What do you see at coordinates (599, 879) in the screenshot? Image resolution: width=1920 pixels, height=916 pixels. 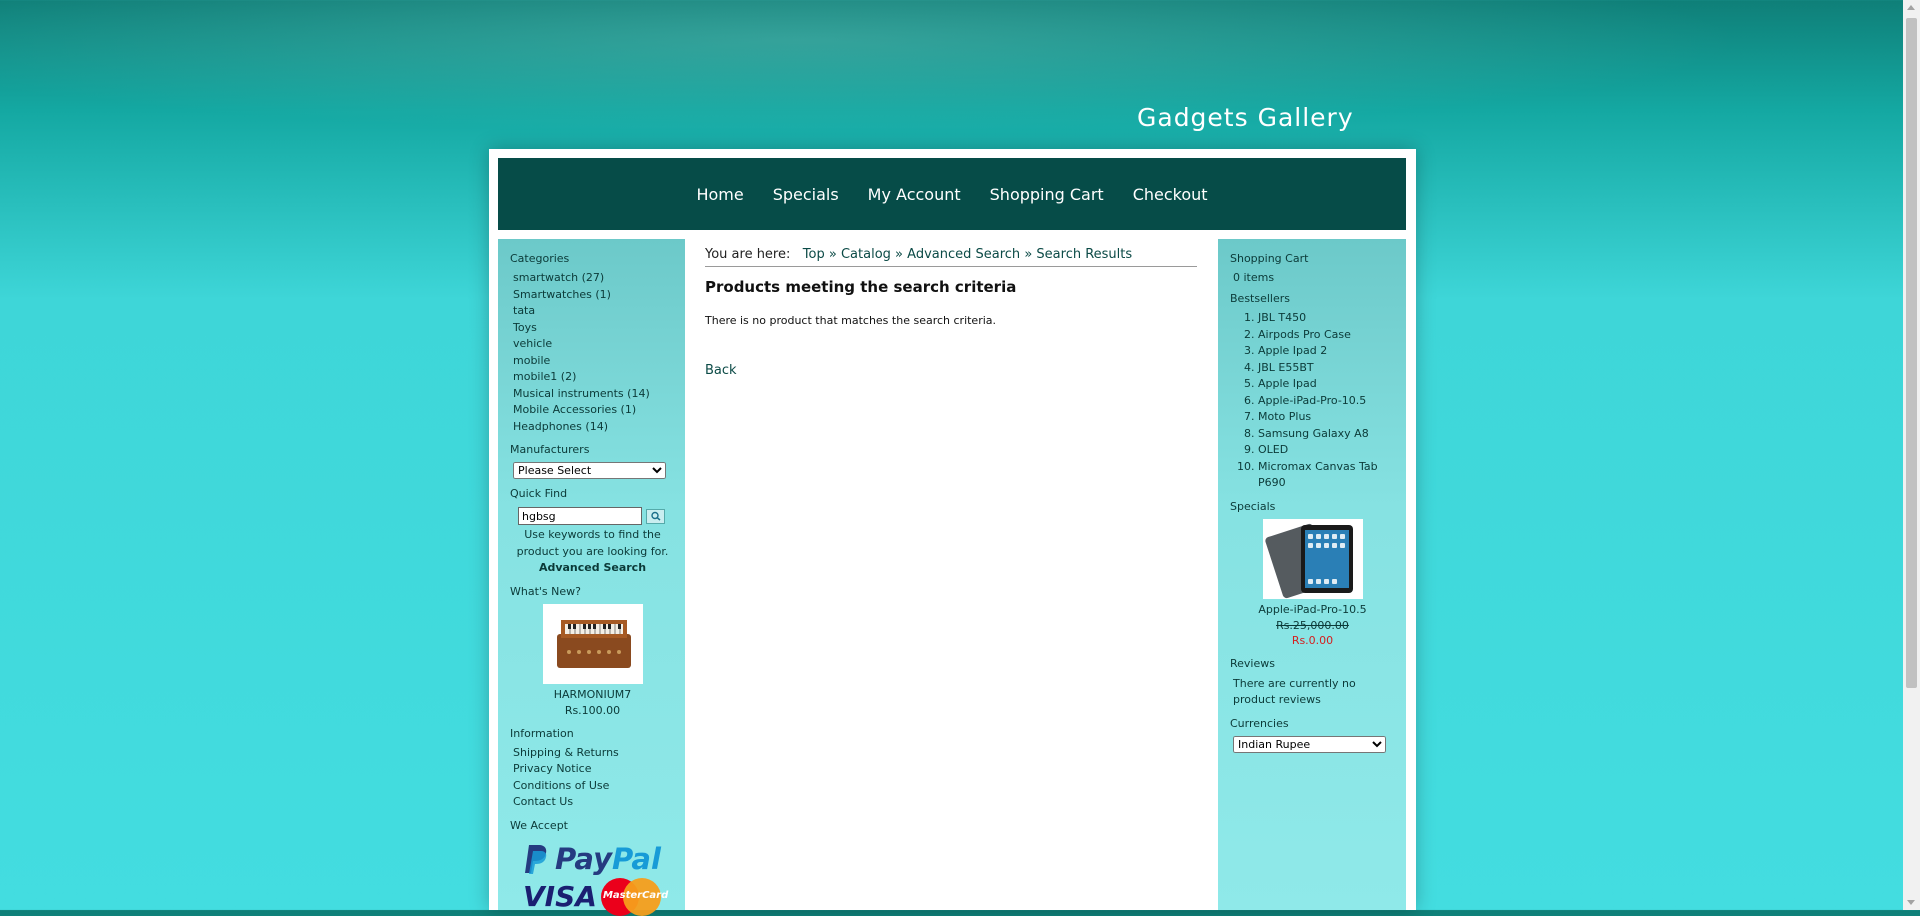 I see `payment-logos: Pay Pal VISA MasterCard` at bounding box center [599, 879].